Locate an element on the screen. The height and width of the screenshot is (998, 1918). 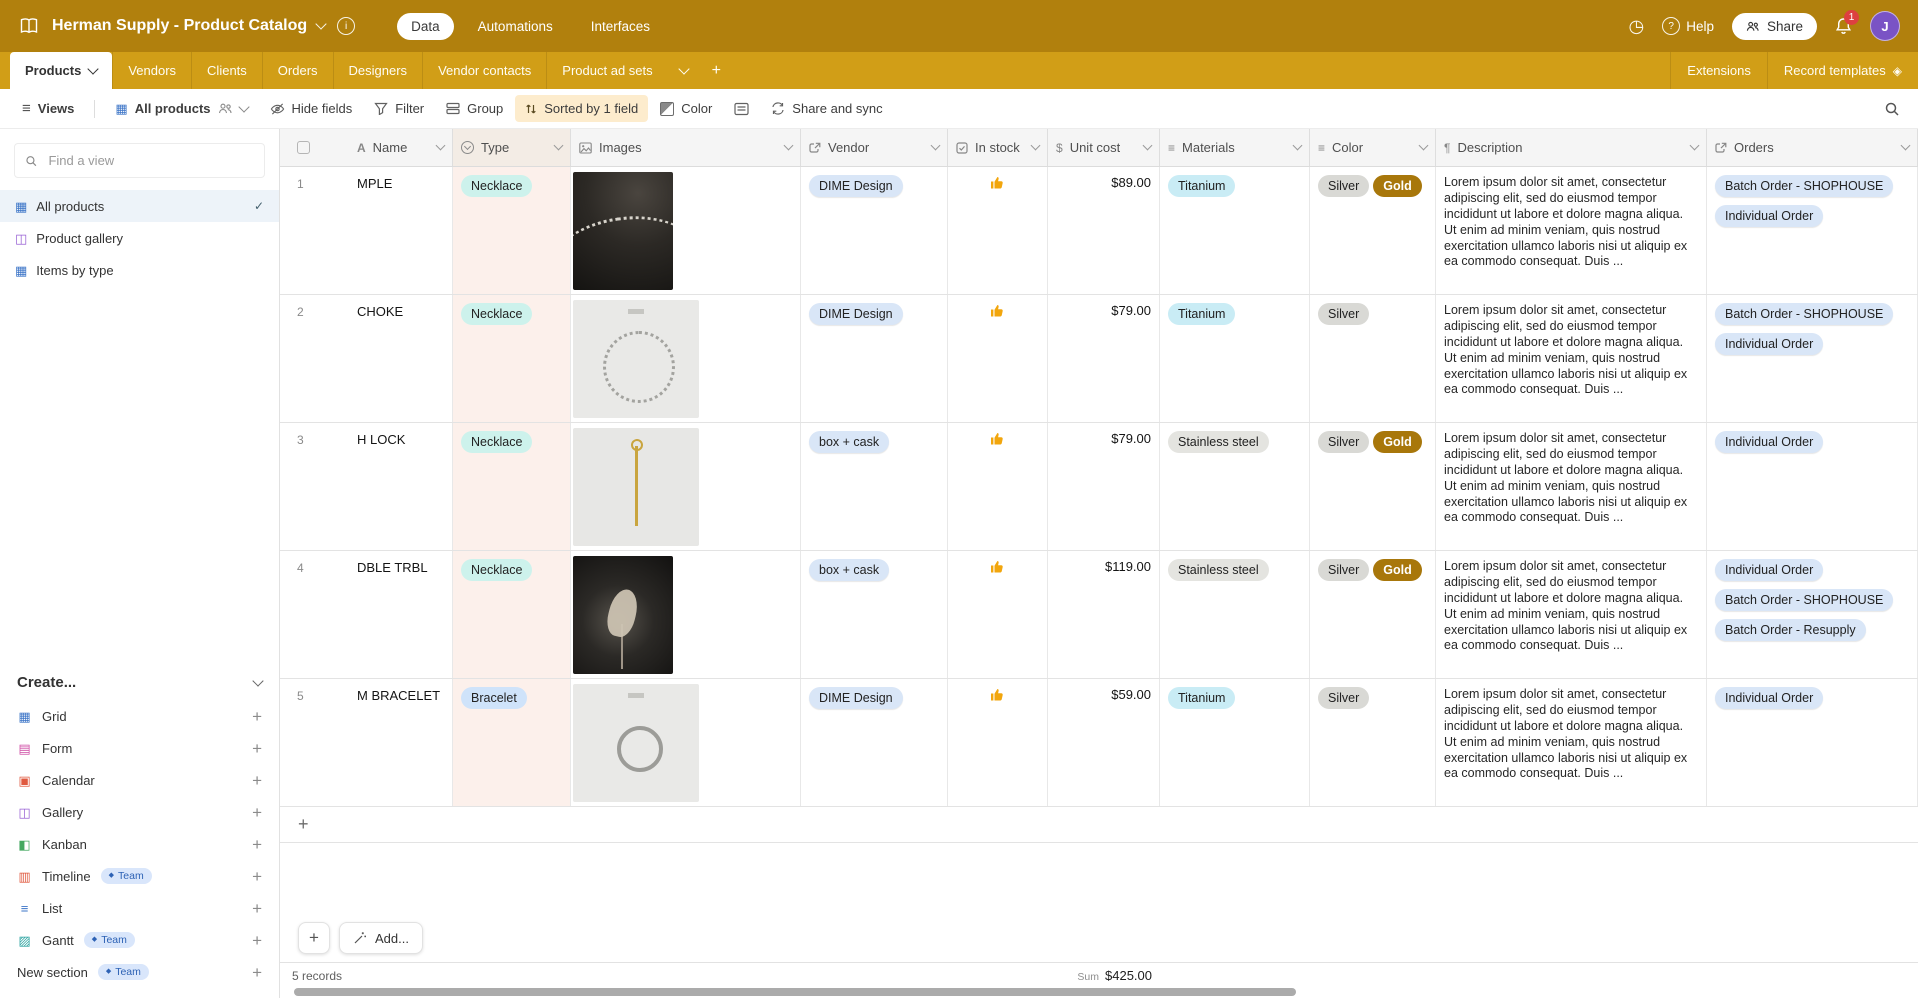
create-view-gantt: ▨ Gantt ◆ Team + is located at coordinates (139, 940).